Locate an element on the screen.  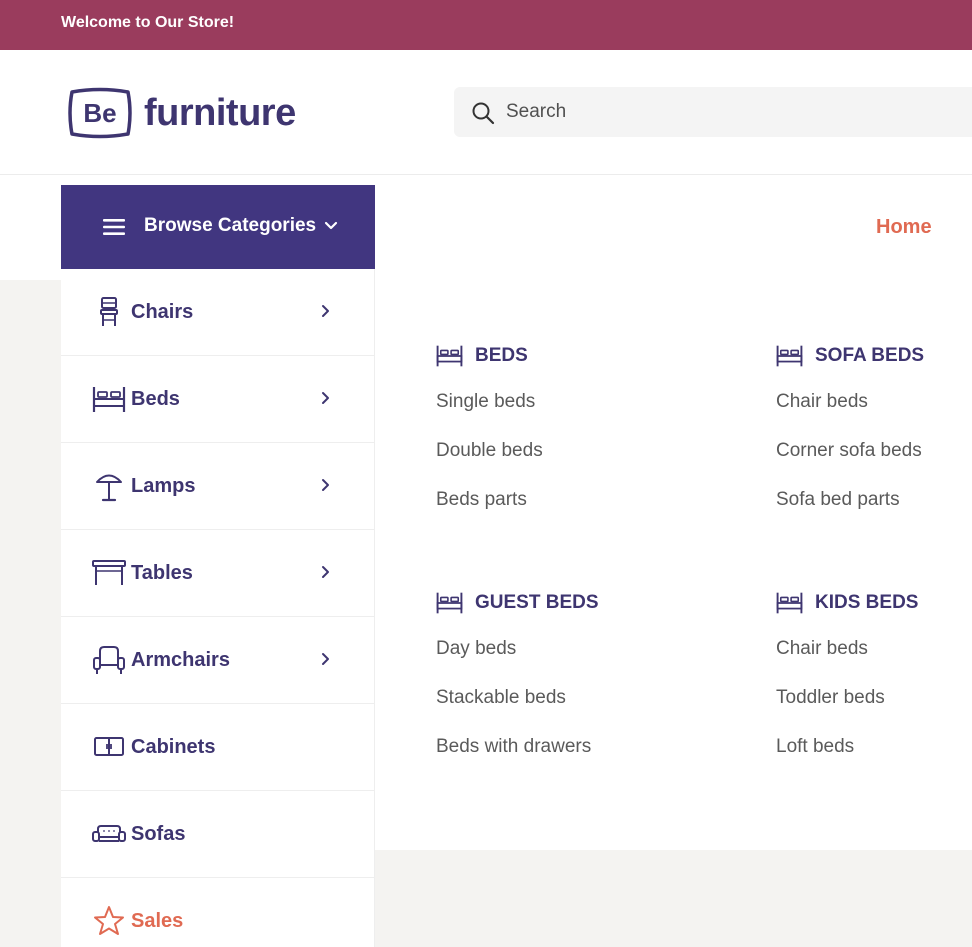
cabinet-icon is located at coordinates (109, 746).